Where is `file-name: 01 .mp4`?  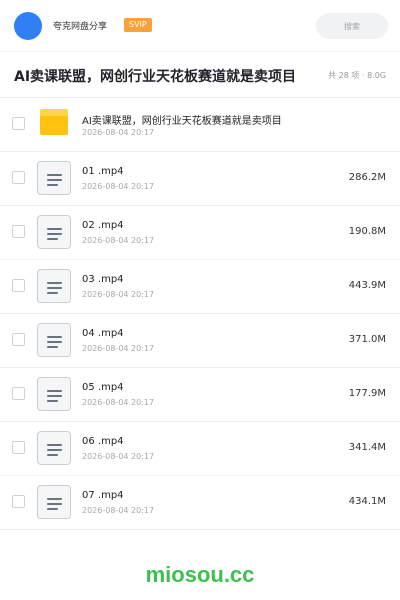 file-name: 01 .mp4 is located at coordinates (103, 171).